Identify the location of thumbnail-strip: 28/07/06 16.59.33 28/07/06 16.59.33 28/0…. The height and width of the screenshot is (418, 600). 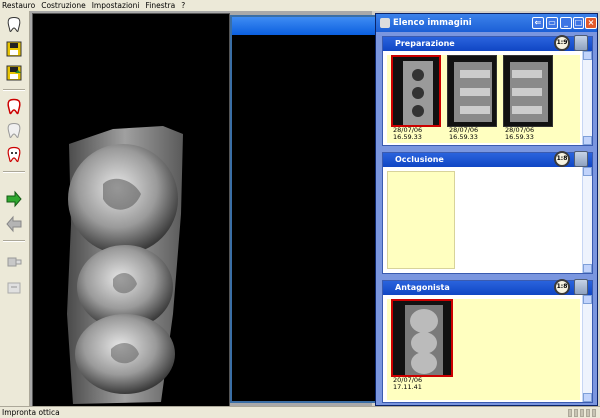
(483, 99).